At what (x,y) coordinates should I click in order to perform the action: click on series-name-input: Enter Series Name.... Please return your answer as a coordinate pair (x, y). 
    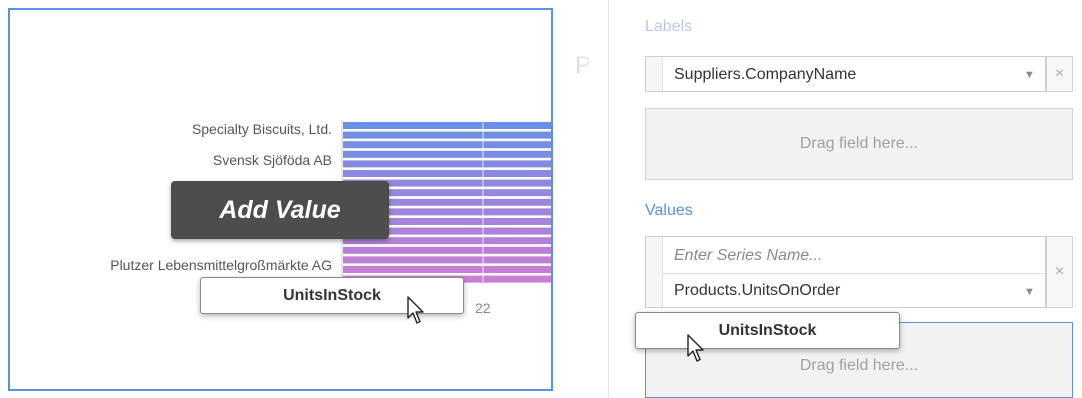
    Looking at the image, I should click on (748, 256).